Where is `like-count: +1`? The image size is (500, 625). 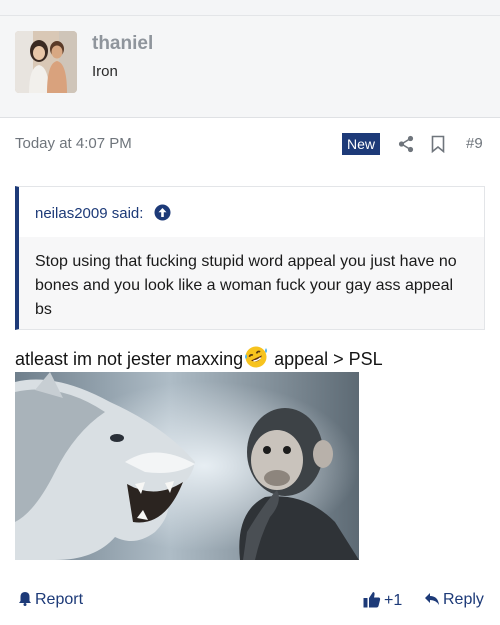
like-count: +1 is located at coordinates (393, 600).